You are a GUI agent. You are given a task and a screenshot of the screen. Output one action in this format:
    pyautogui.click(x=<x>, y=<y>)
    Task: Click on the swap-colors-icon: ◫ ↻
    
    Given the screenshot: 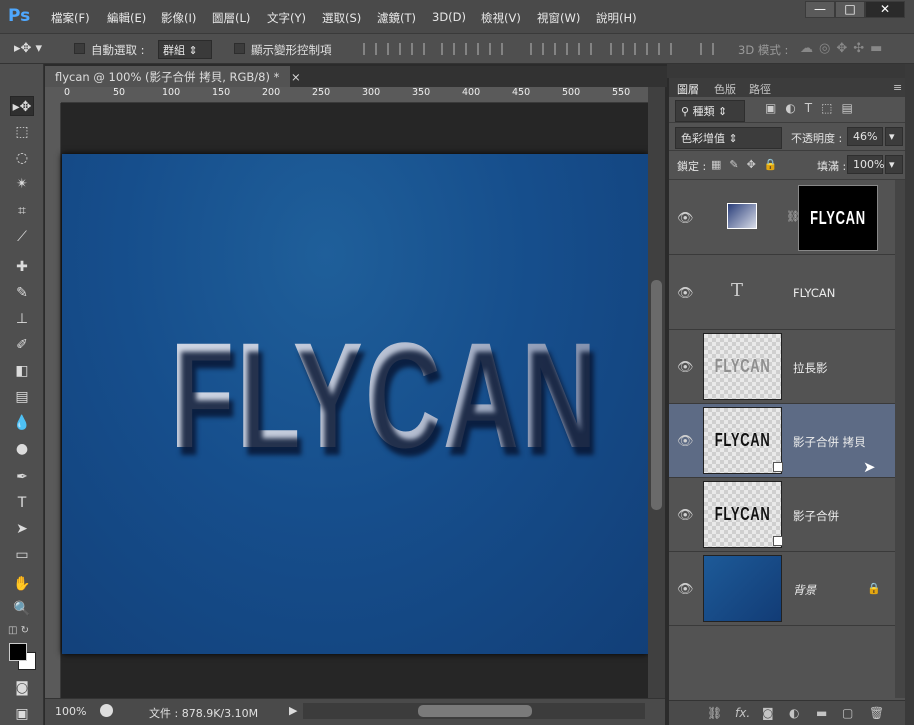 What is the action you would take?
    pyautogui.click(x=18, y=630)
    